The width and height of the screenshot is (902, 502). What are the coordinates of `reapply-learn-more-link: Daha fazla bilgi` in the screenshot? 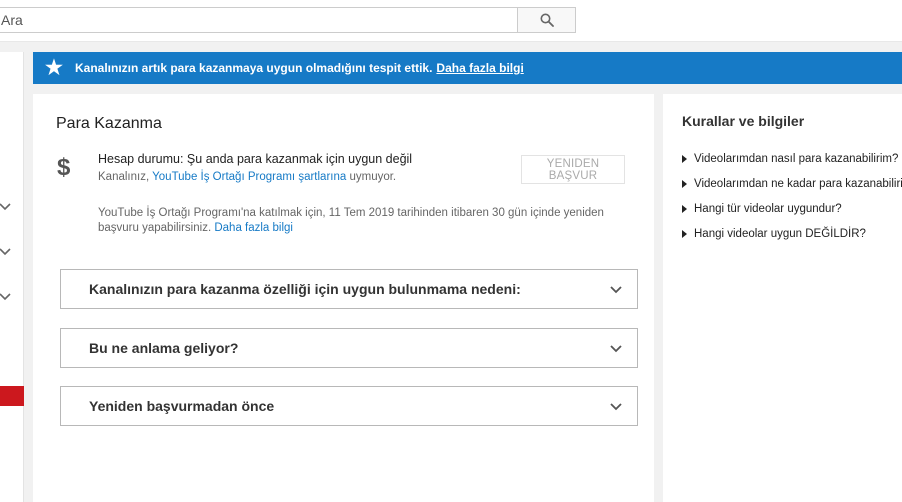 It's located at (253, 228).